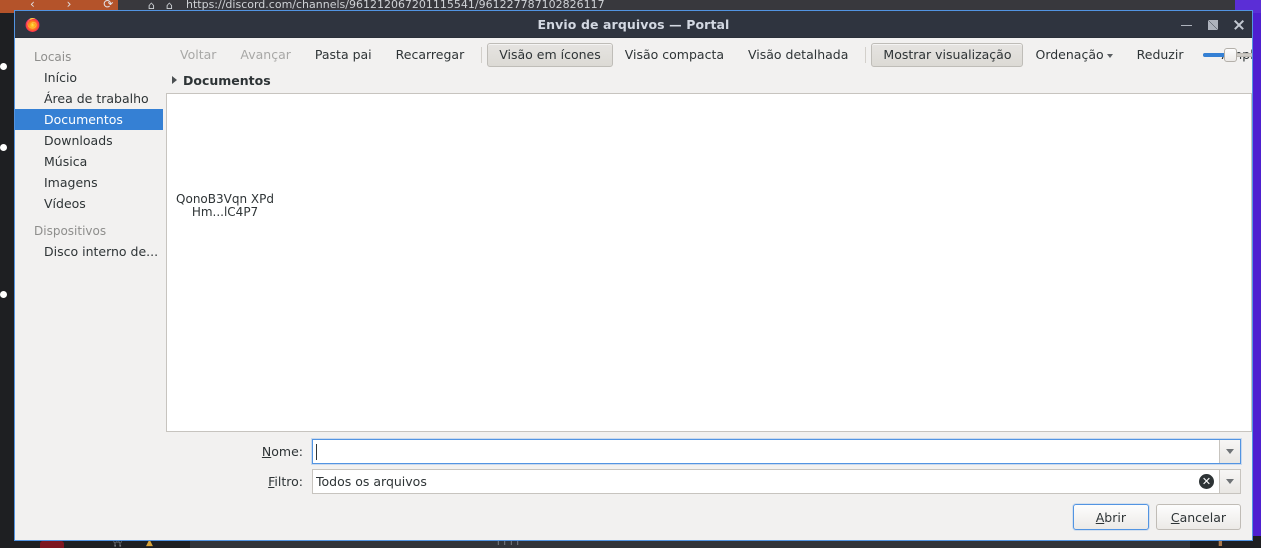 The width and height of the screenshot is (1261, 548). I want to click on icon-view-button: Visão em ícones, so click(550, 54).